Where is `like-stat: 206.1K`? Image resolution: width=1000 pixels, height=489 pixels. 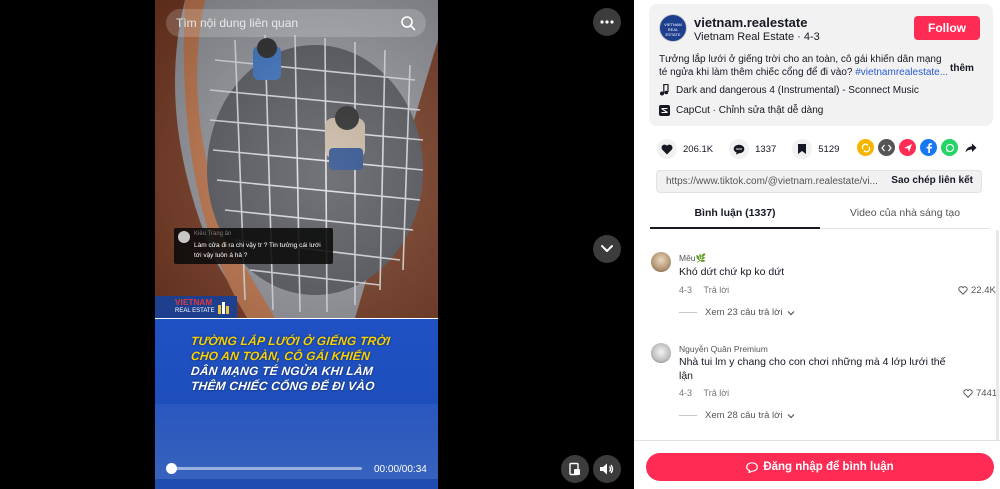 like-stat: 206.1K is located at coordinates (685, 149).